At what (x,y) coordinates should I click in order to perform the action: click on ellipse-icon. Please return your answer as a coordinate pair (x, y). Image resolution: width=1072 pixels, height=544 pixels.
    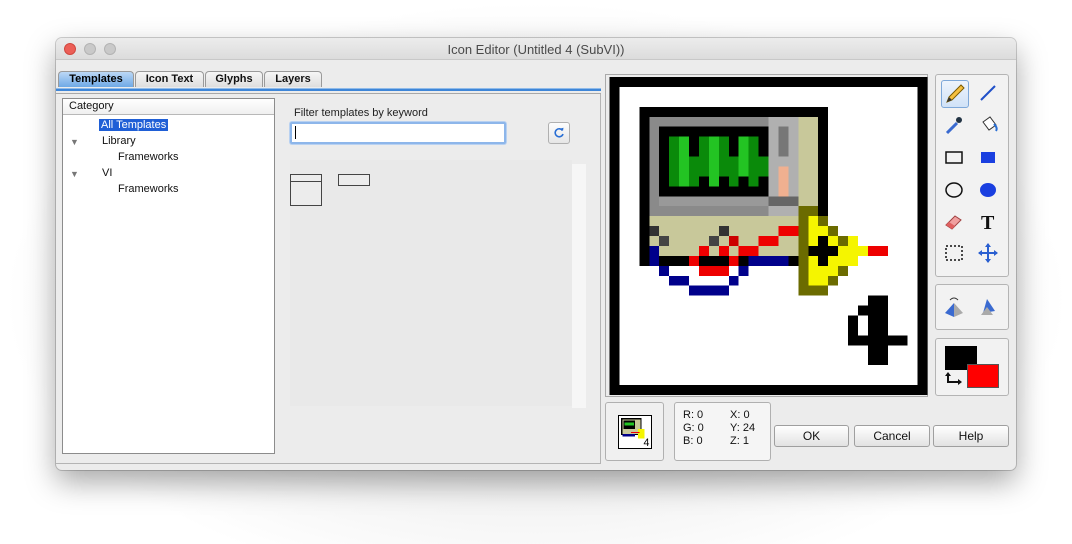
    Looking at the image, I should click on (954, 190).